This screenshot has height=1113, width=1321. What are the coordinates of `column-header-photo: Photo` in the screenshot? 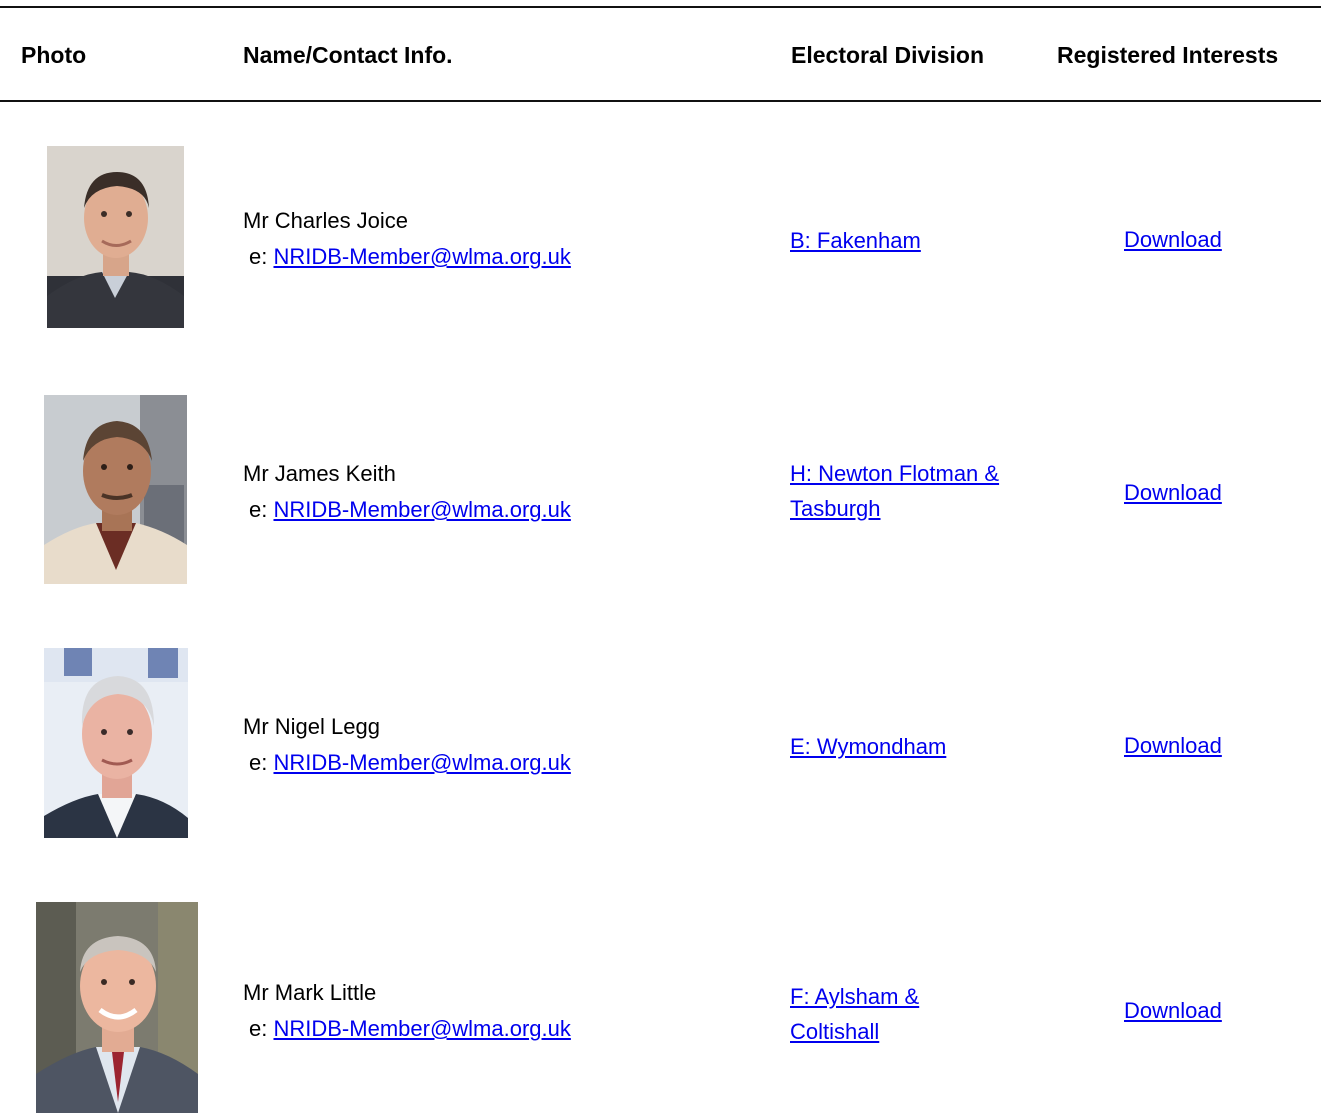 It's located at (54, 55).